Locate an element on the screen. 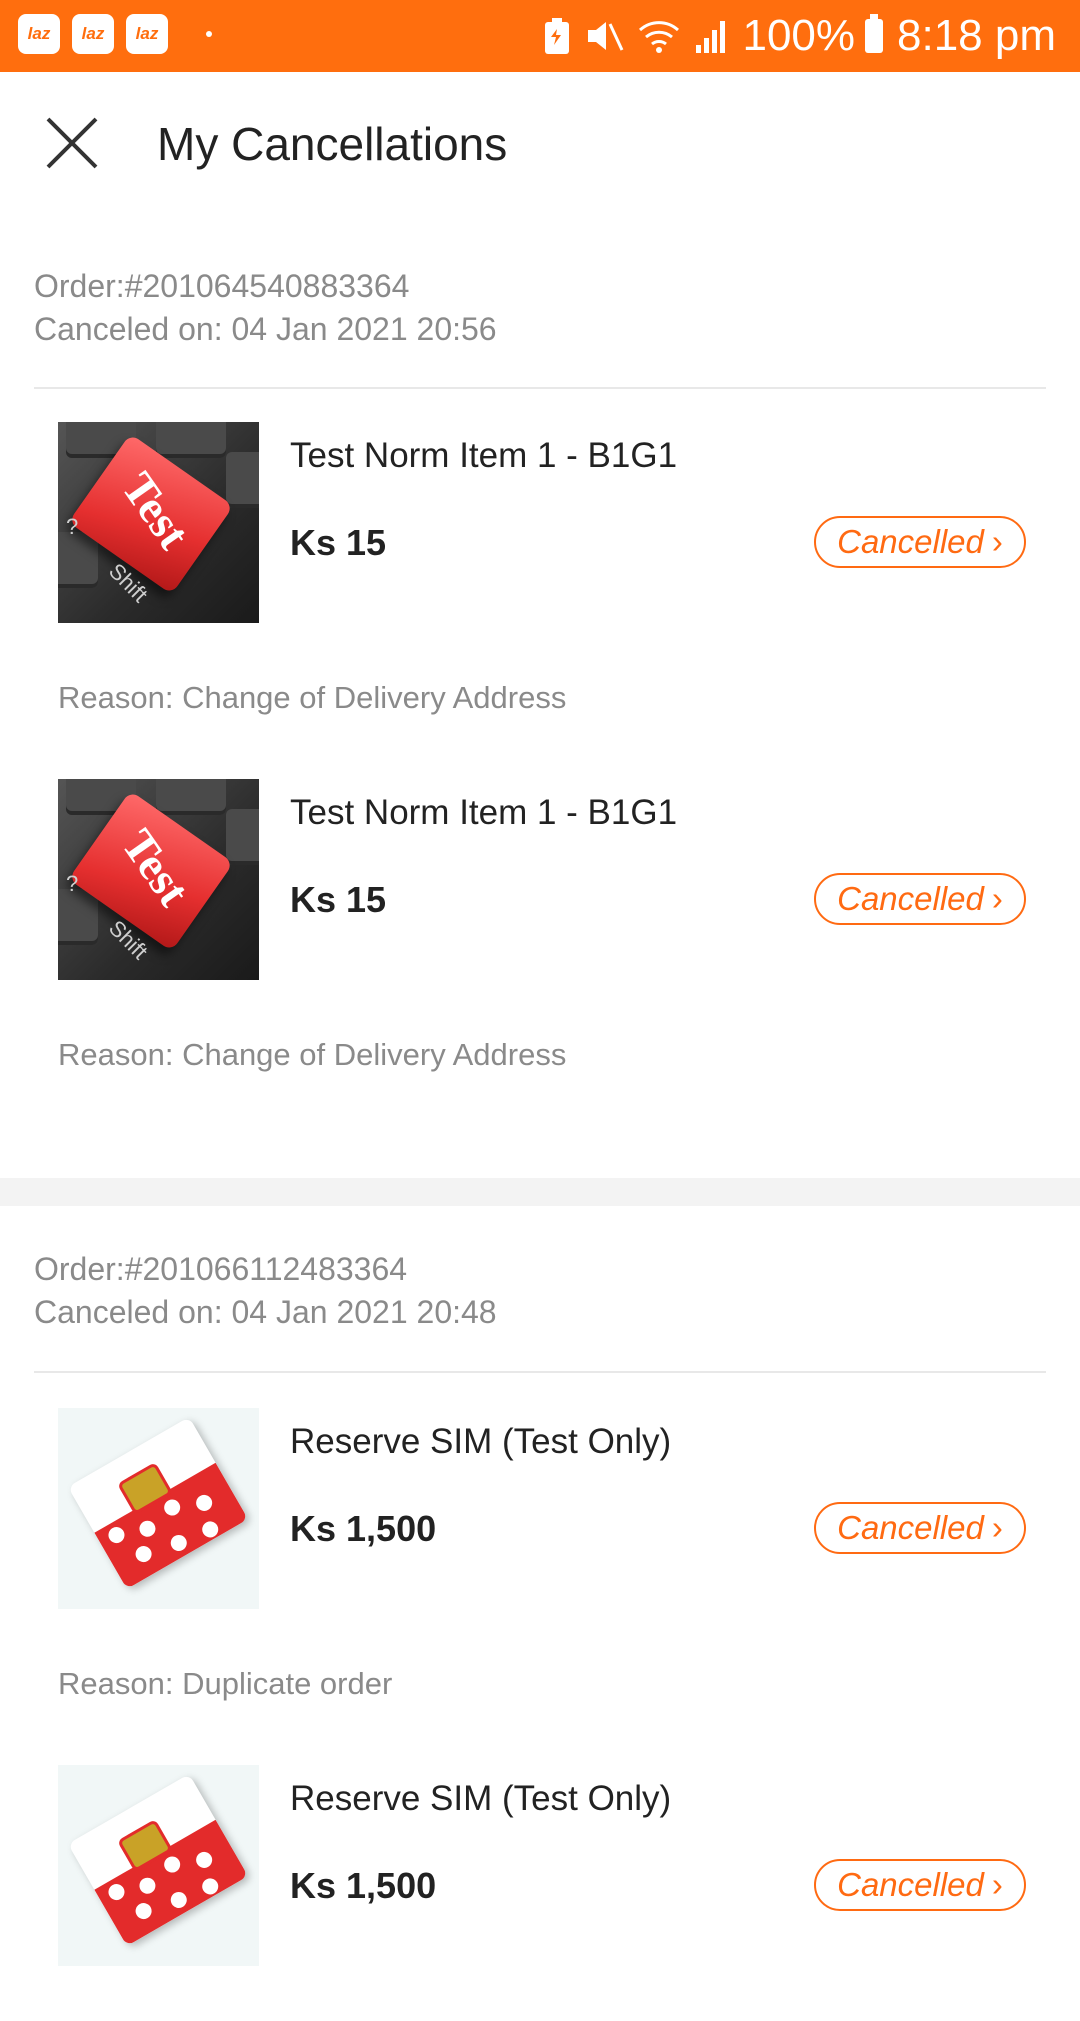  battery-icon is located at coordinates (874, 33).